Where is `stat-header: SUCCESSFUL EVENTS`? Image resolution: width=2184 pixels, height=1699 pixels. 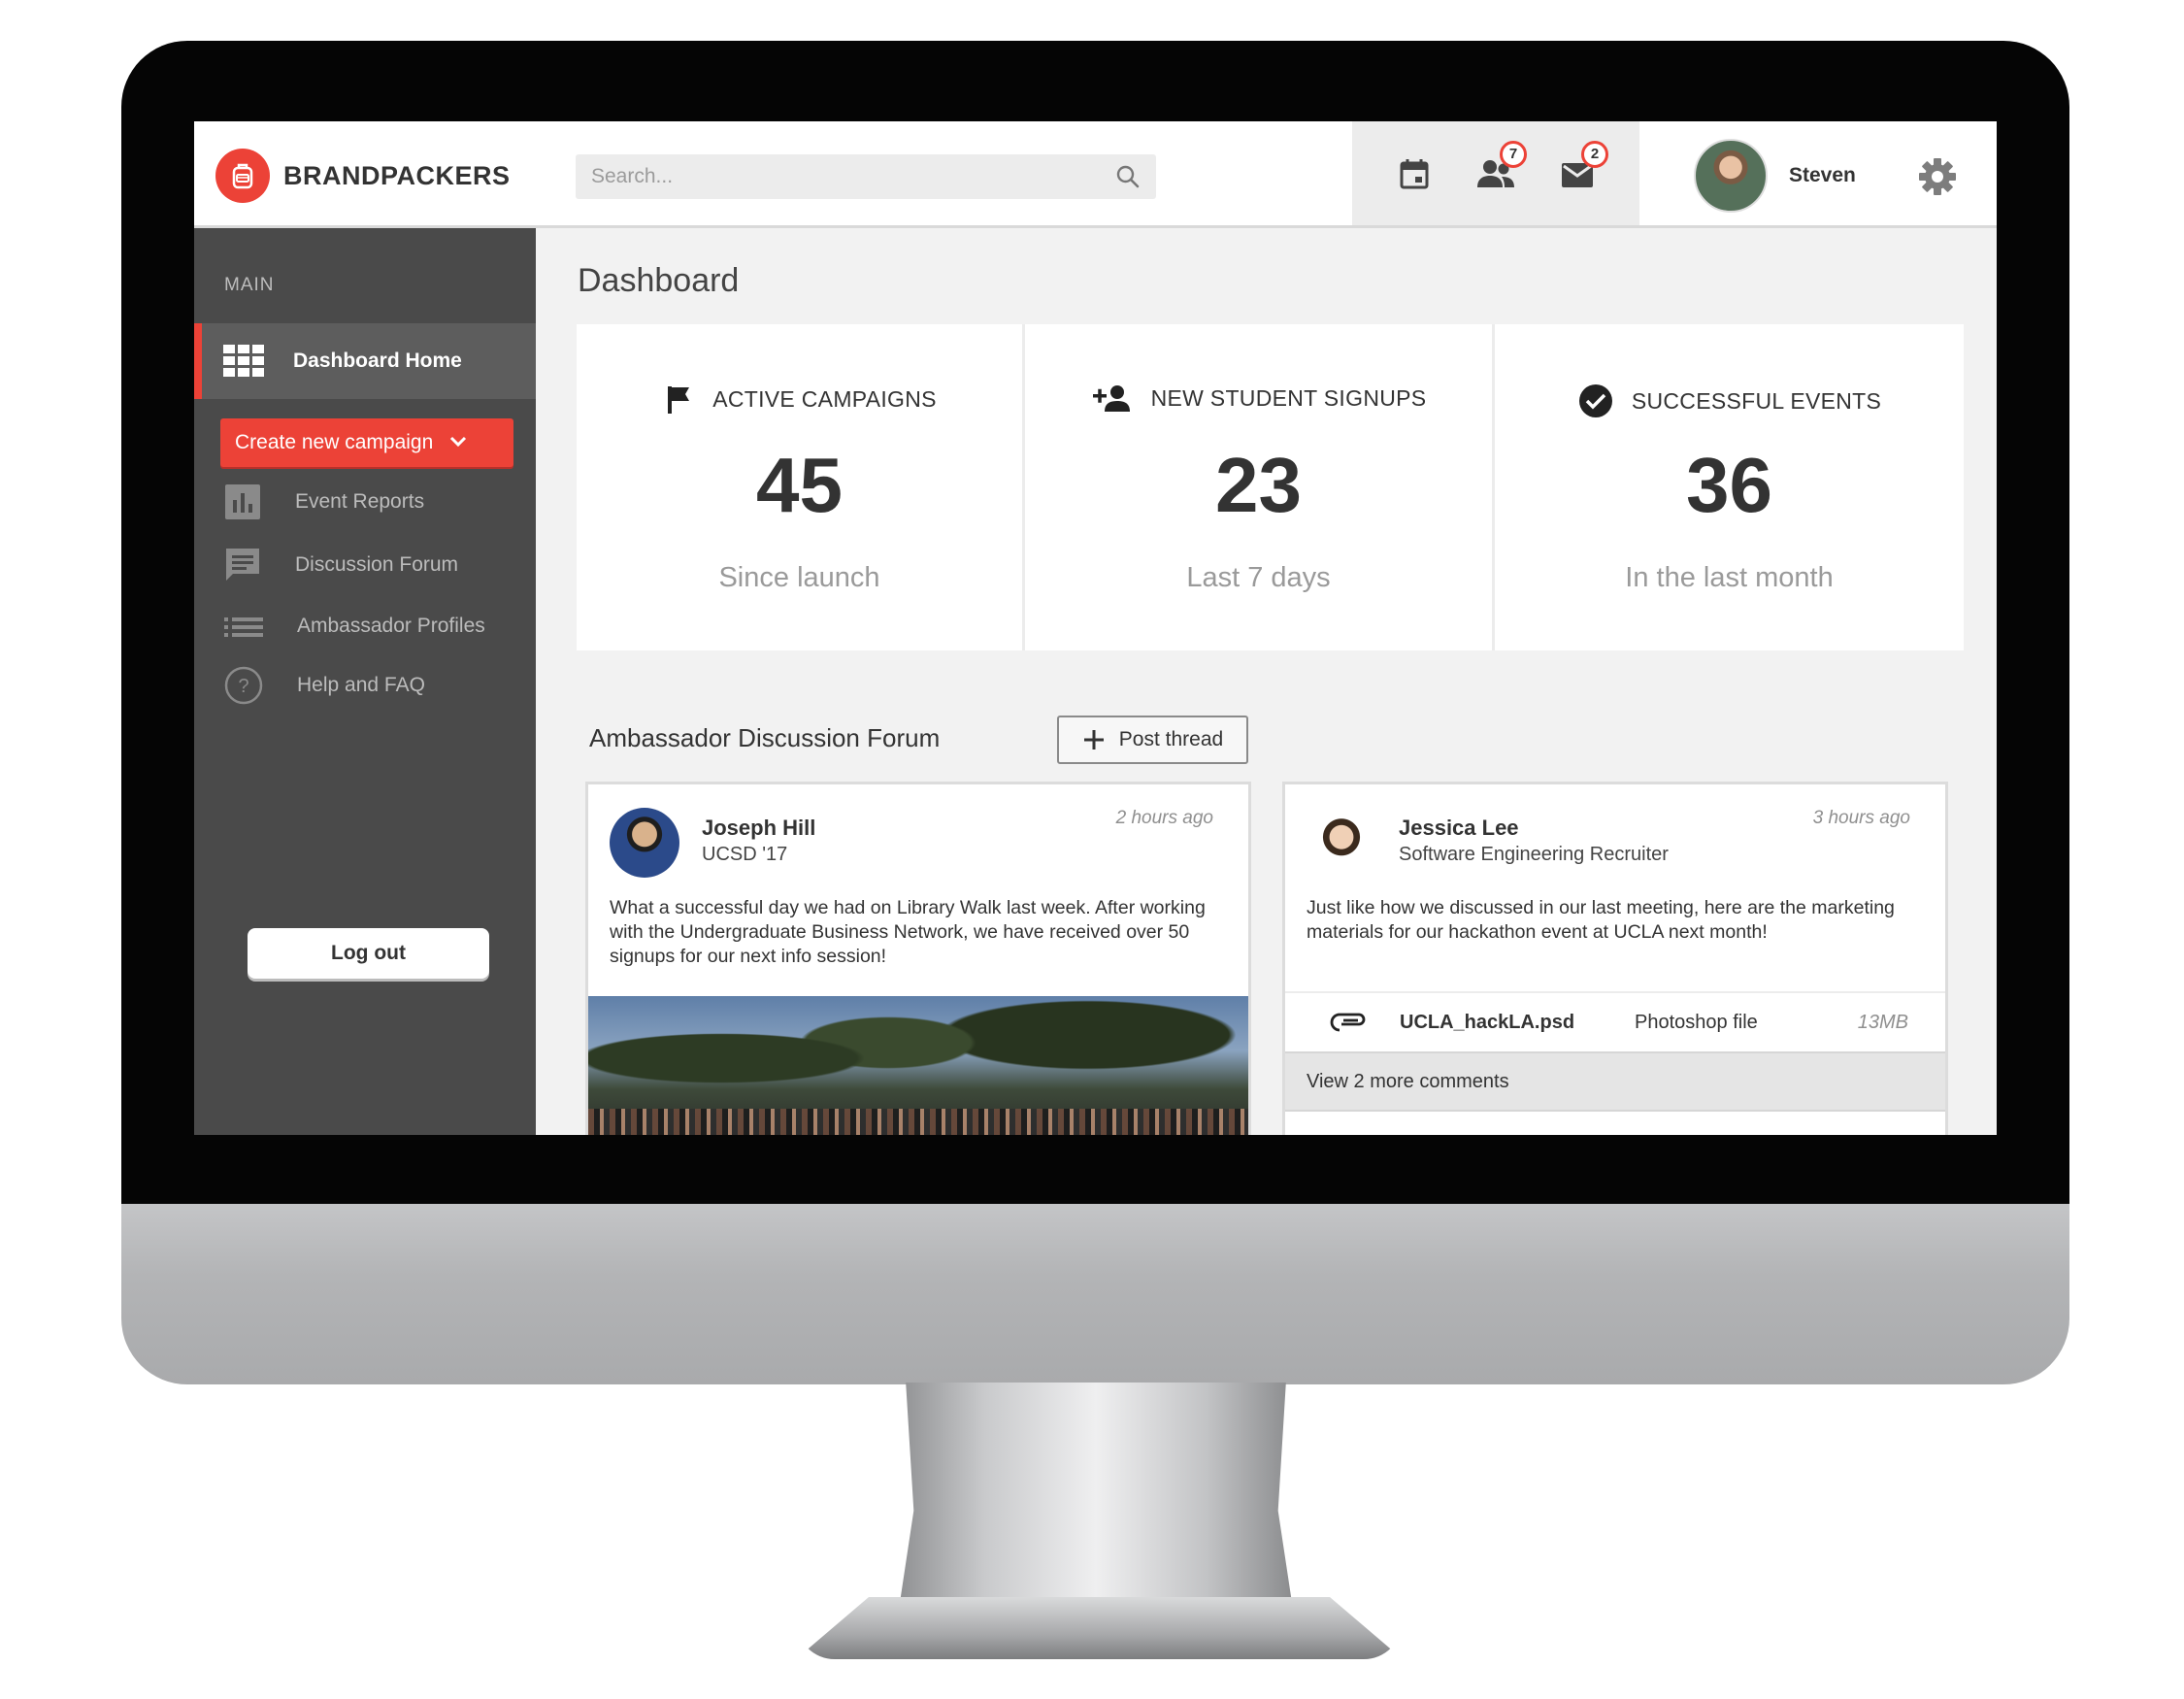 stat-header: SUCCESSFUL EVENTS is located at coordinates (1729, 401).